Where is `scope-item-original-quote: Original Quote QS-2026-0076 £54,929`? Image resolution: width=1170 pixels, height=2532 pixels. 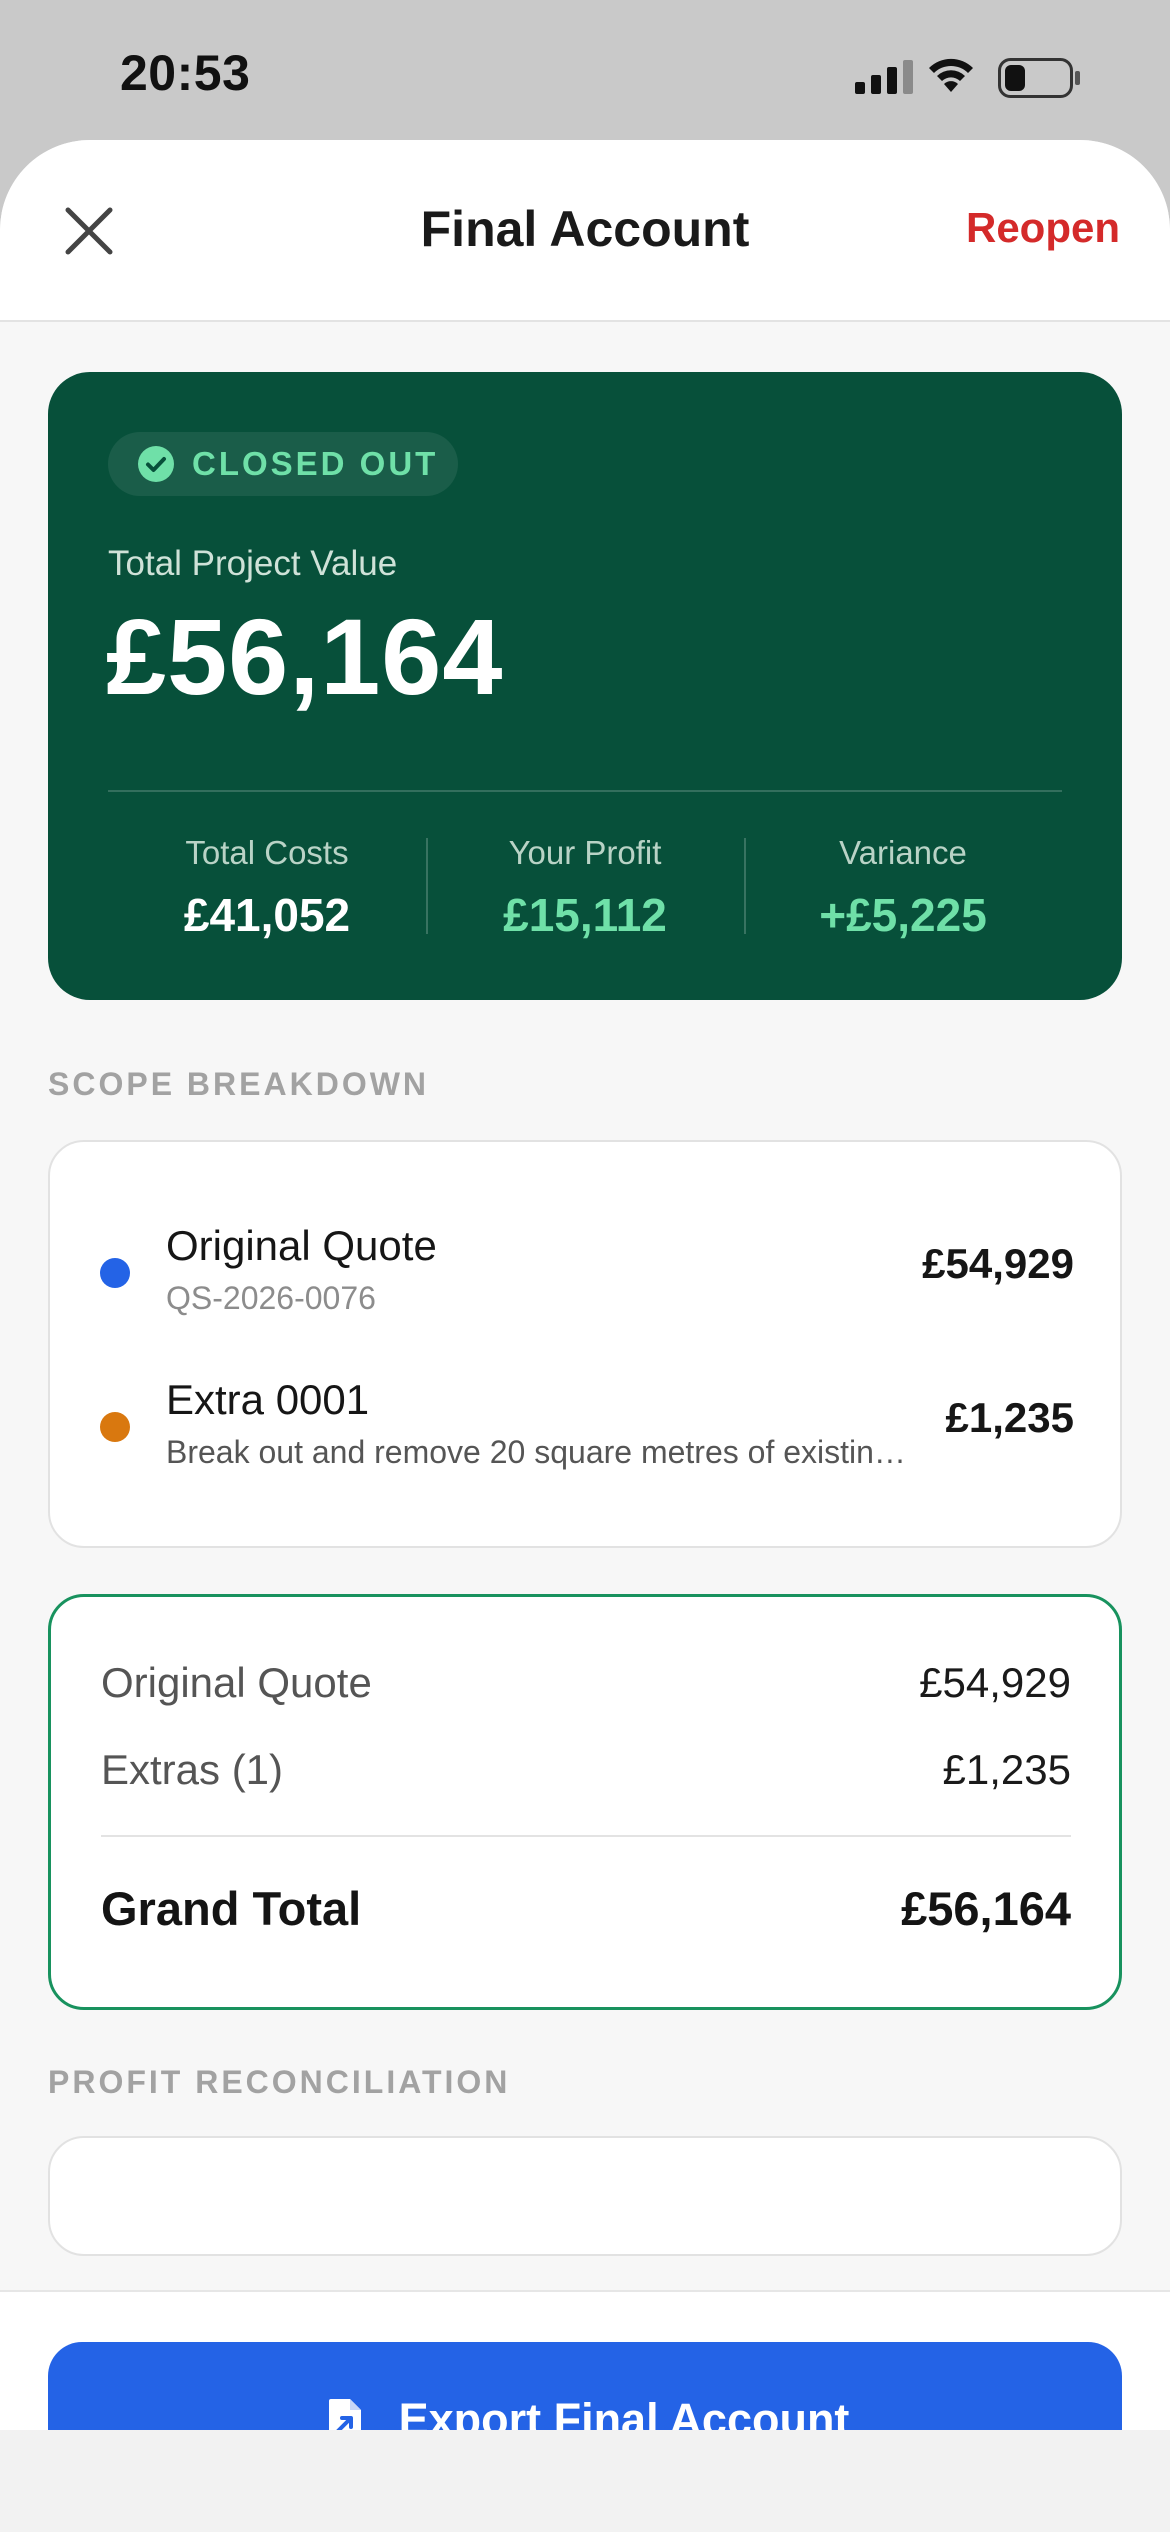 scope-item-original-quote: Original Quote QS-2026-0076 £54,929 is located at coordinates (587, 1274).